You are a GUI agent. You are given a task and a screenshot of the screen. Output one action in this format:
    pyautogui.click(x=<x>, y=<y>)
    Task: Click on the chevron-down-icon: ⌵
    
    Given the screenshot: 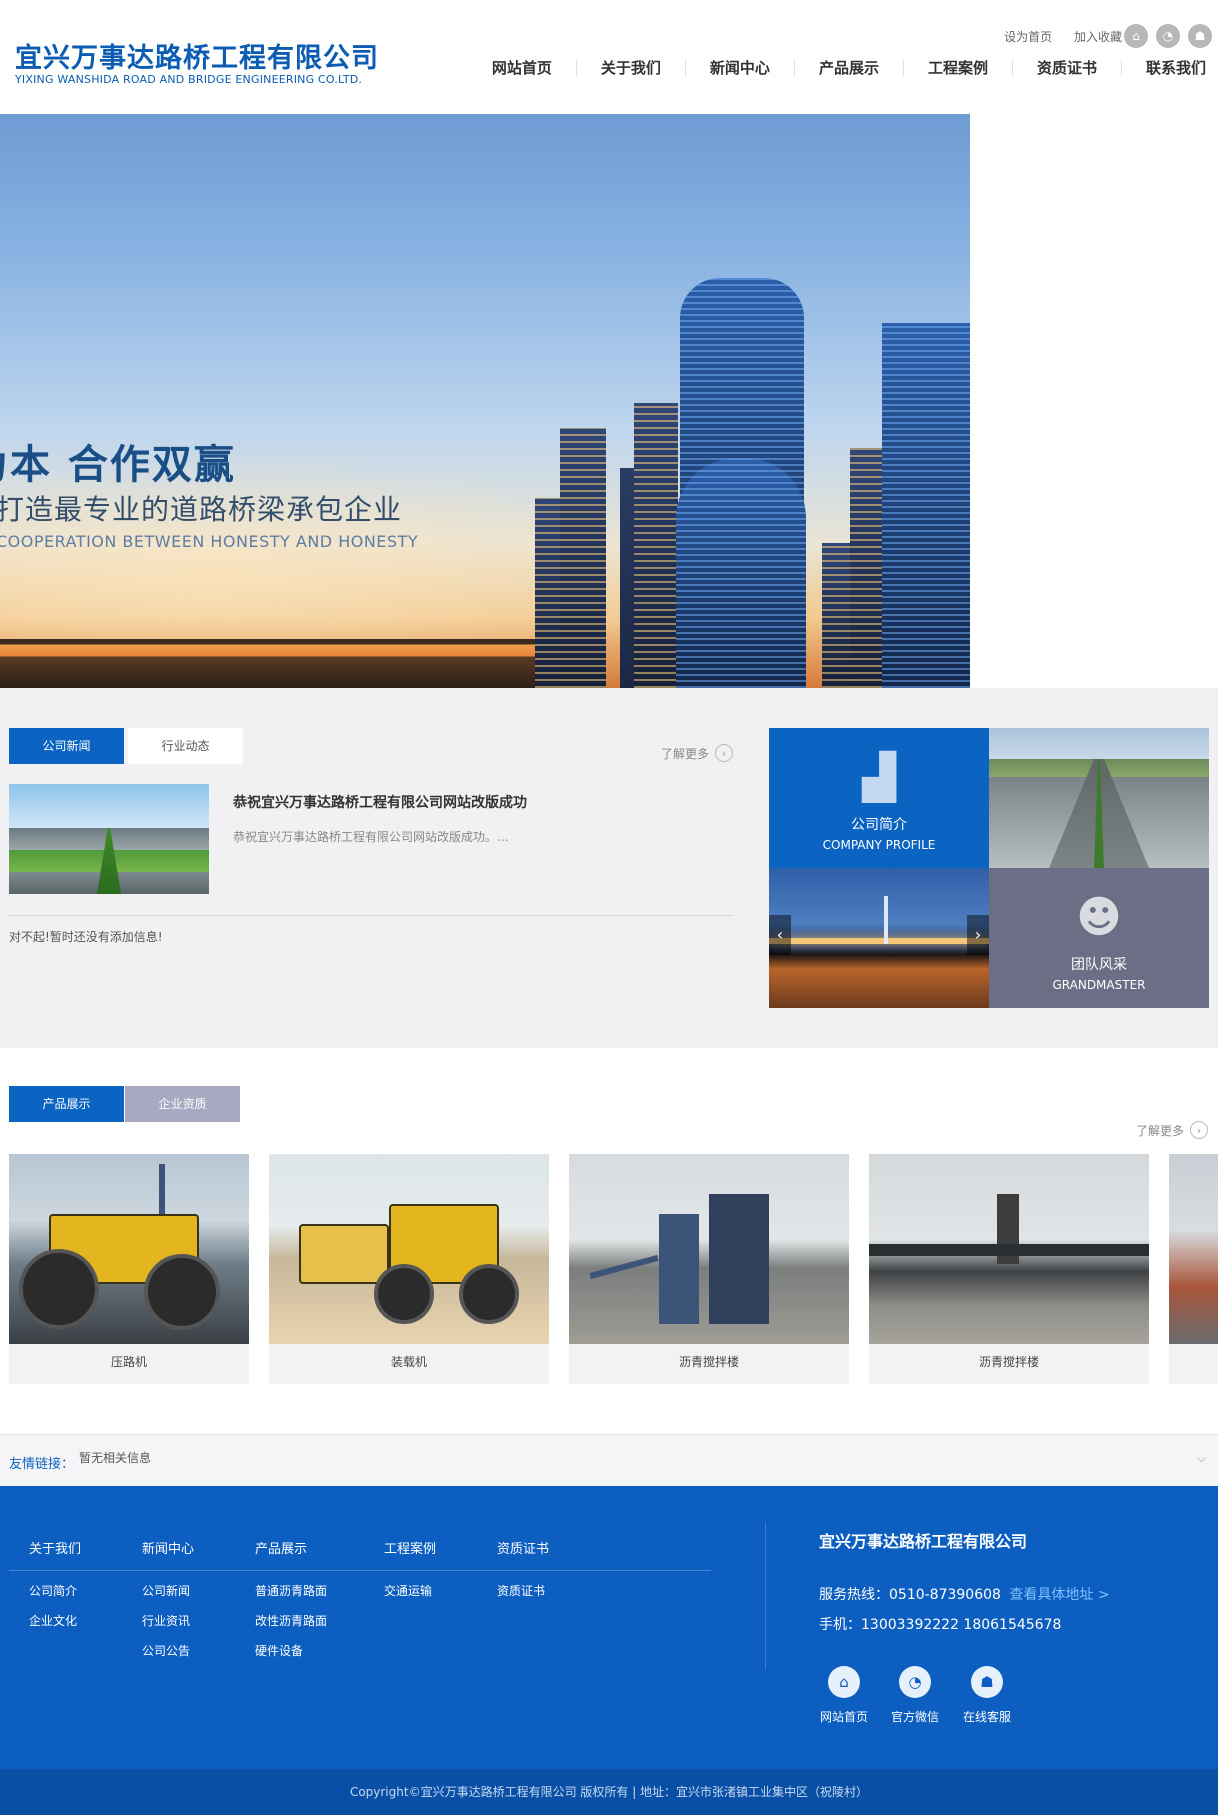 What is the action you would take?
    pyautogui.click(x=1201, y=1458)
    